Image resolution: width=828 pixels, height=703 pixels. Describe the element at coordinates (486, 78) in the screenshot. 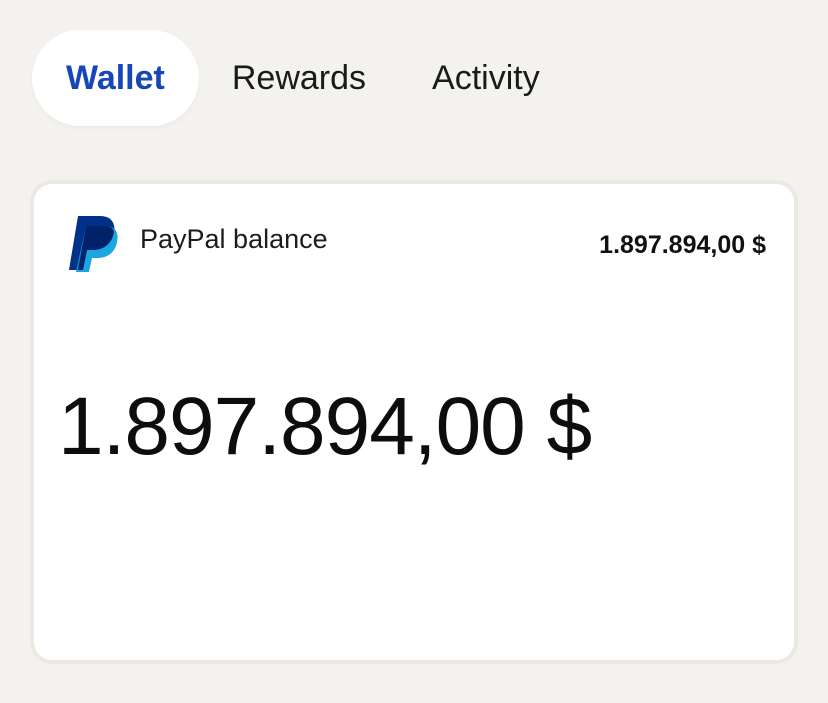

I see `tab-activity: Activity` at that location.